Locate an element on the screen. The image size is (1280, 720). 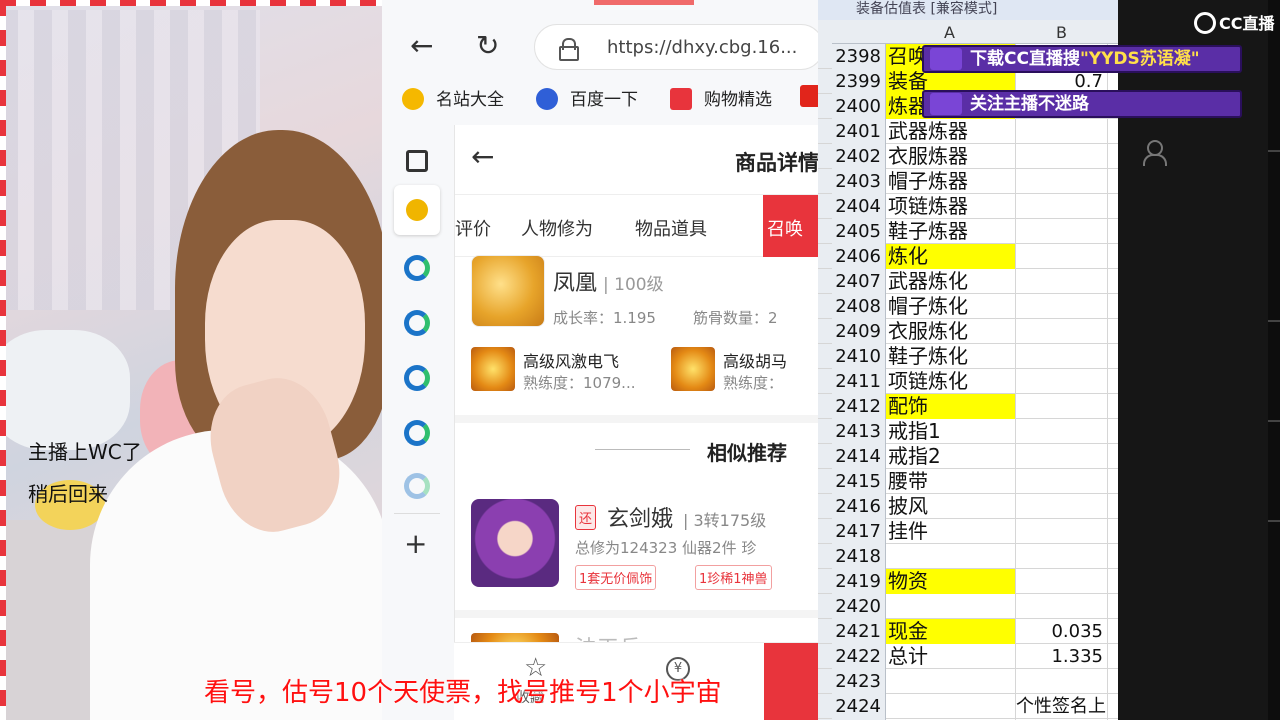
tab-summon: 召唤 is located at coordinates (785, 228).